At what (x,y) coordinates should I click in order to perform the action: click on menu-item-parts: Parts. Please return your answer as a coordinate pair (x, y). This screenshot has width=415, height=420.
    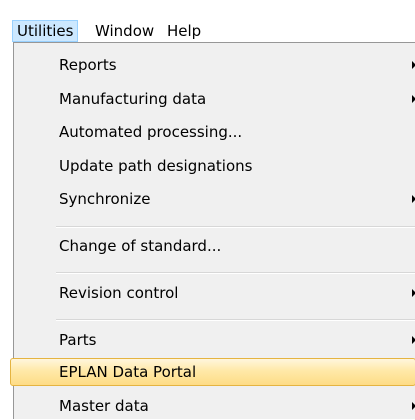
    Looking at the image, I should click on (216, 340).